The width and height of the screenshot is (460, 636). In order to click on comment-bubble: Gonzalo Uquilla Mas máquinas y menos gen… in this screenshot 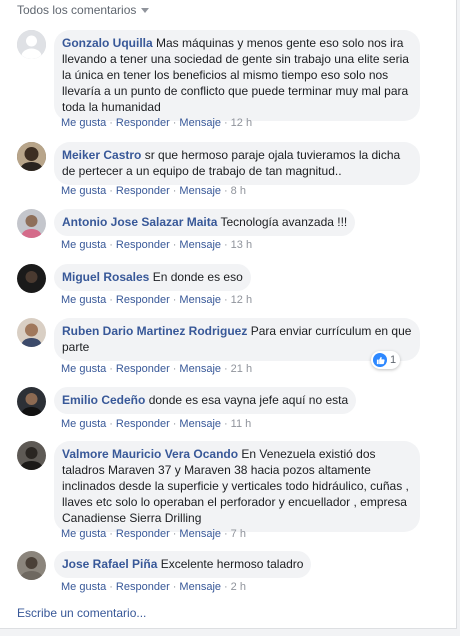, I will do `click(237, 75)`.